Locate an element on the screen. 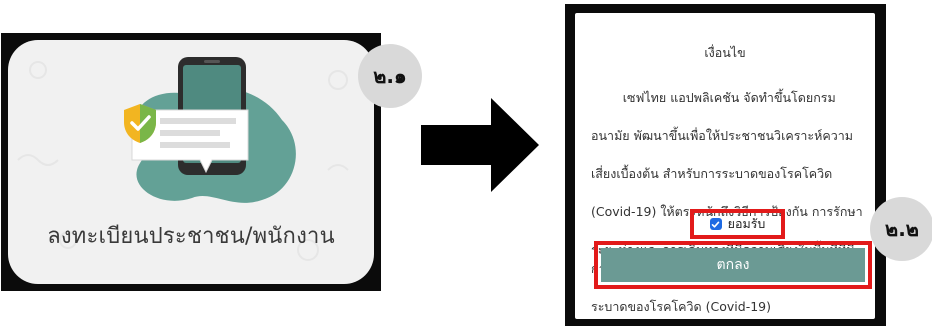 The height and width of the screenshot is (332, 932). ok-button: ตกลง is located at coordinates (733, 265).